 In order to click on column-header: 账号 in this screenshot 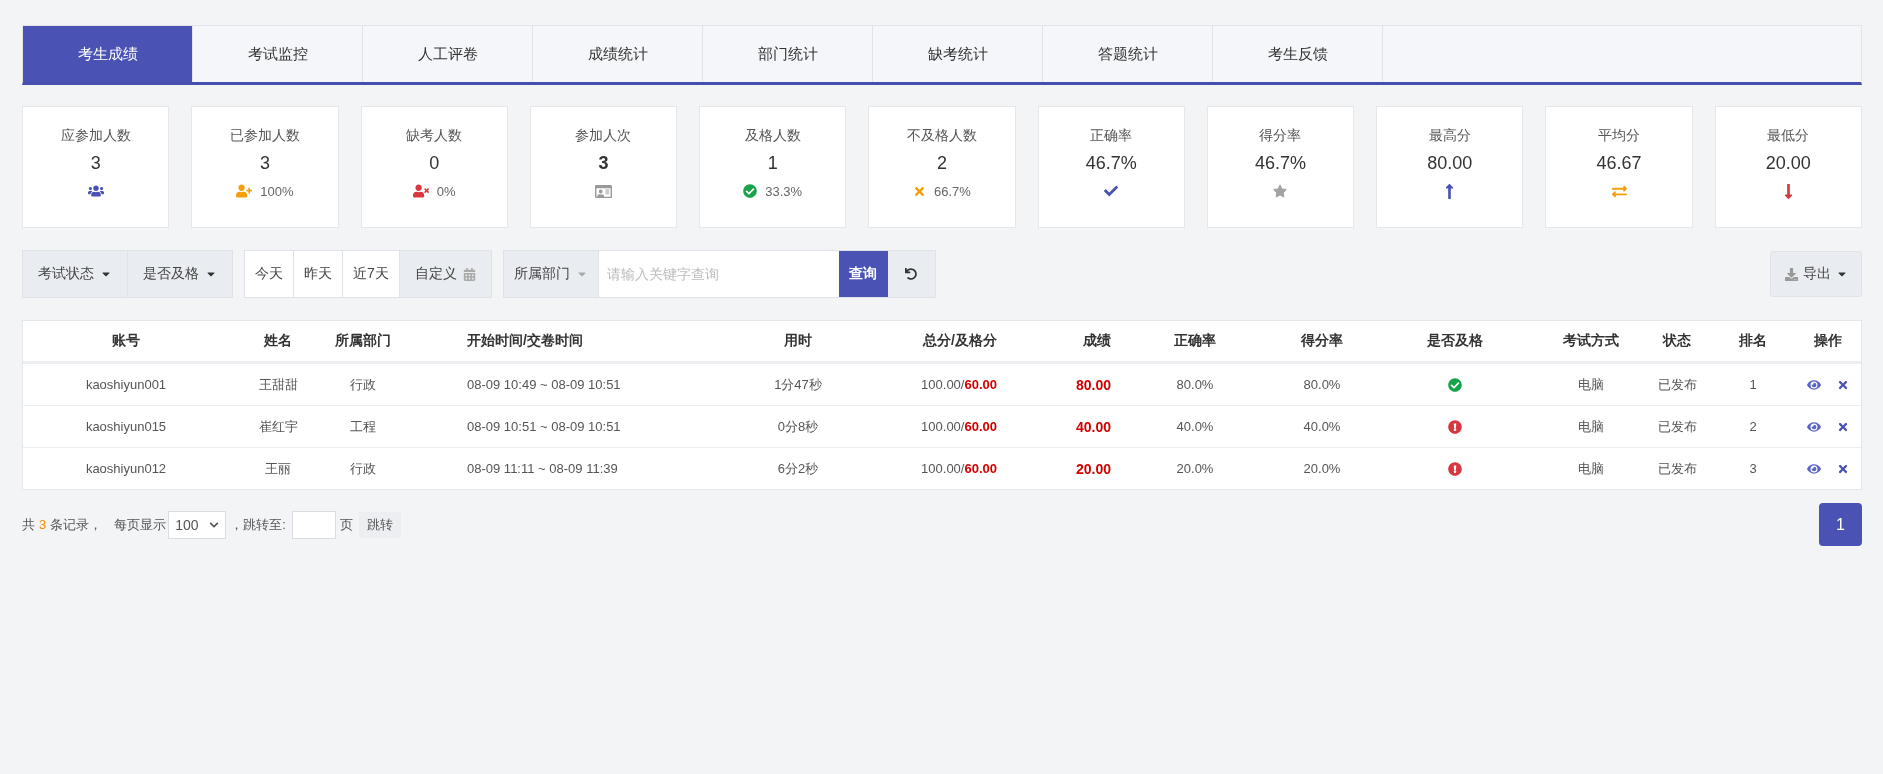, I will do `click(126, 340)`.